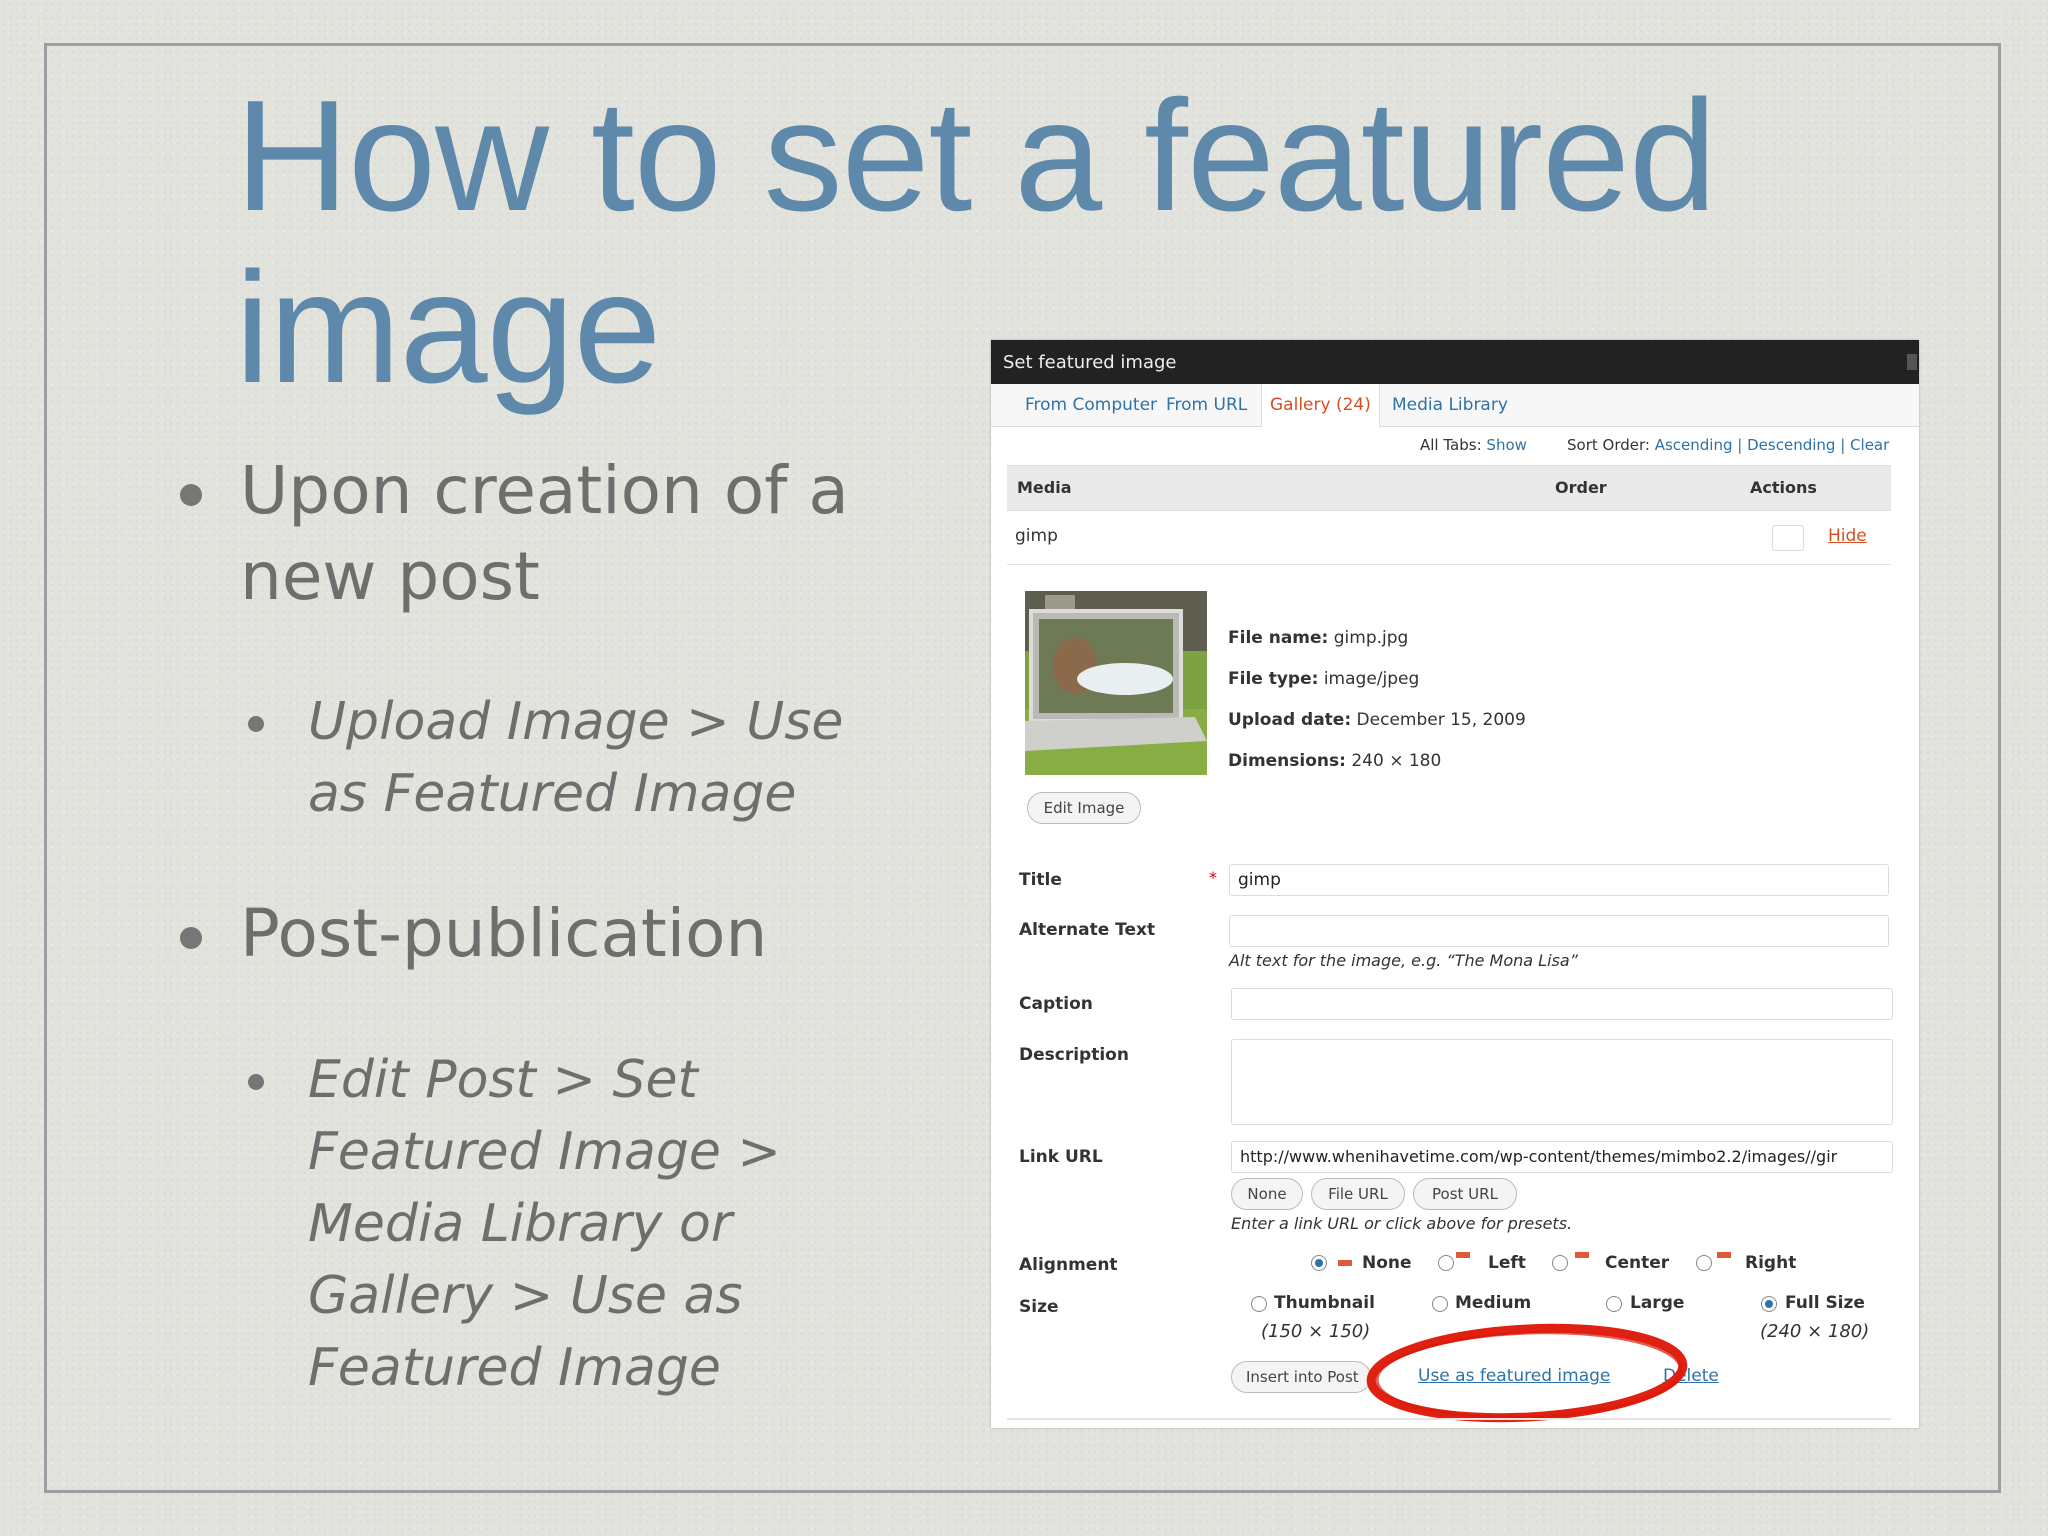  Describe the element at coordinates (1287, 761) in the screenshot. I see `dimensions-label: Dimensions:` at that location.